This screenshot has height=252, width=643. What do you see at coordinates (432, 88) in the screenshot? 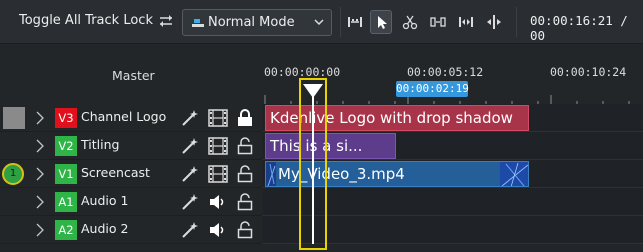
I see `zone-duration-label: 00:00:02:19` at bounding box center [432, 88].